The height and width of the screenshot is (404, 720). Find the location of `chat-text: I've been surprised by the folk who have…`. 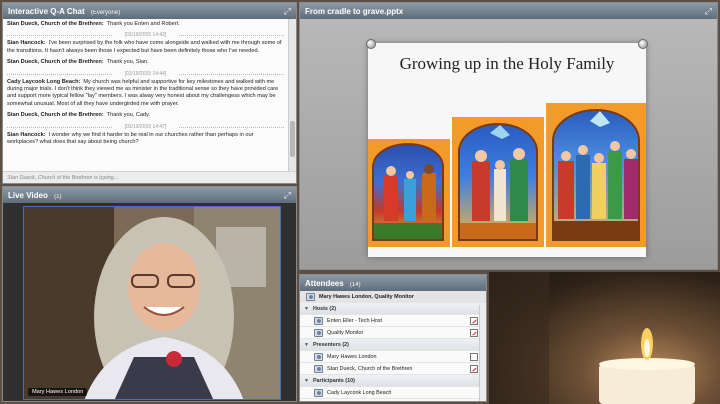

chat-text: I've been surprised by the folk who have… is located at coordinates (144, 47).